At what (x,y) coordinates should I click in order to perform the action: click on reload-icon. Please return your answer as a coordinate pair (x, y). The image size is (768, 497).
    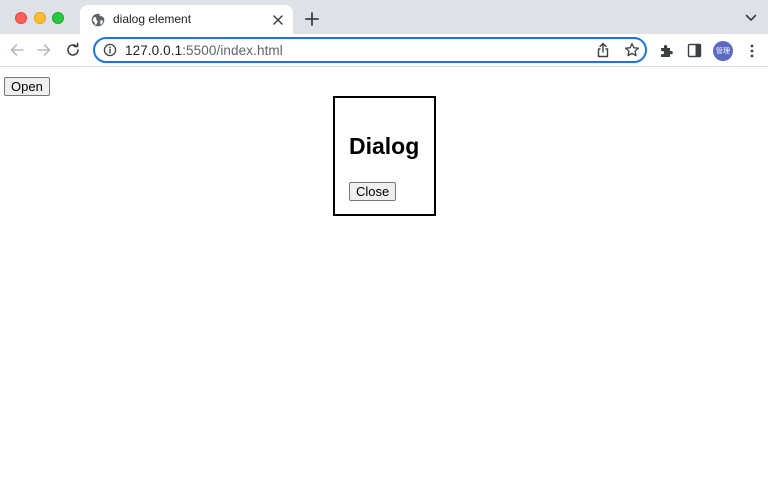
    Looking at the image, I should click on (73, 50).